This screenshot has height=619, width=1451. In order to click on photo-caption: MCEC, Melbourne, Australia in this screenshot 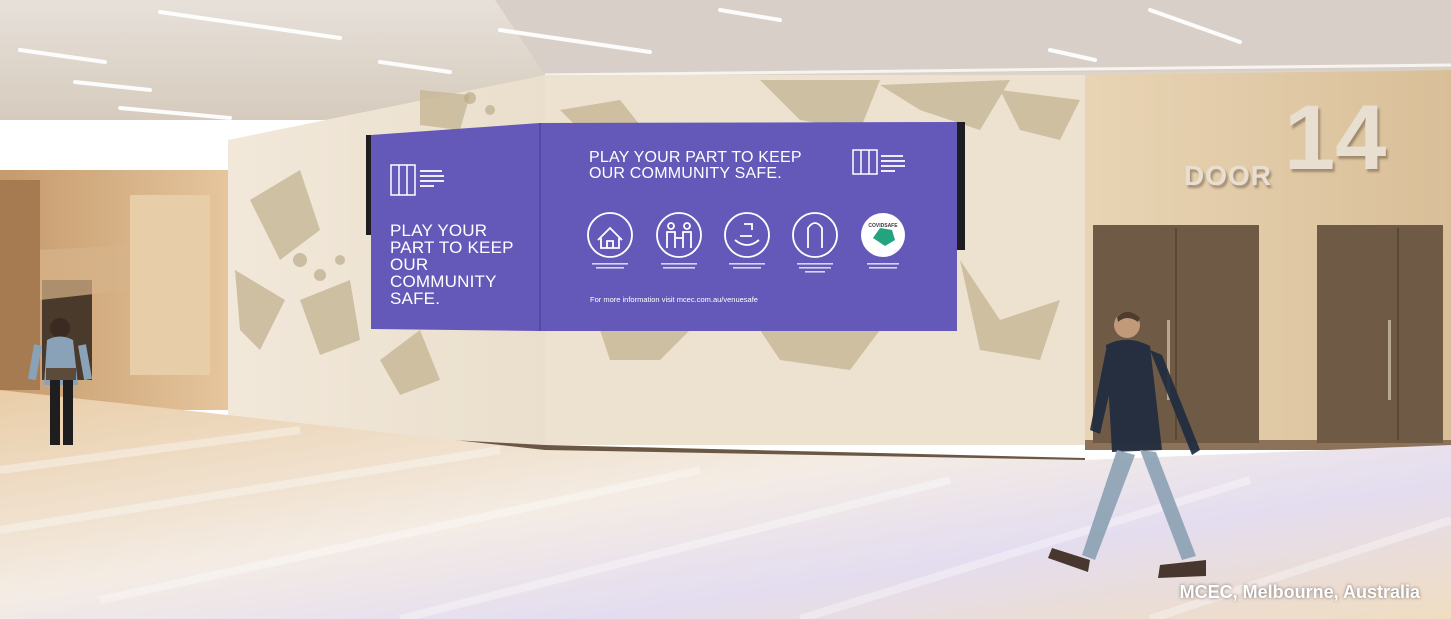, I will do `click(1299, 592)`.